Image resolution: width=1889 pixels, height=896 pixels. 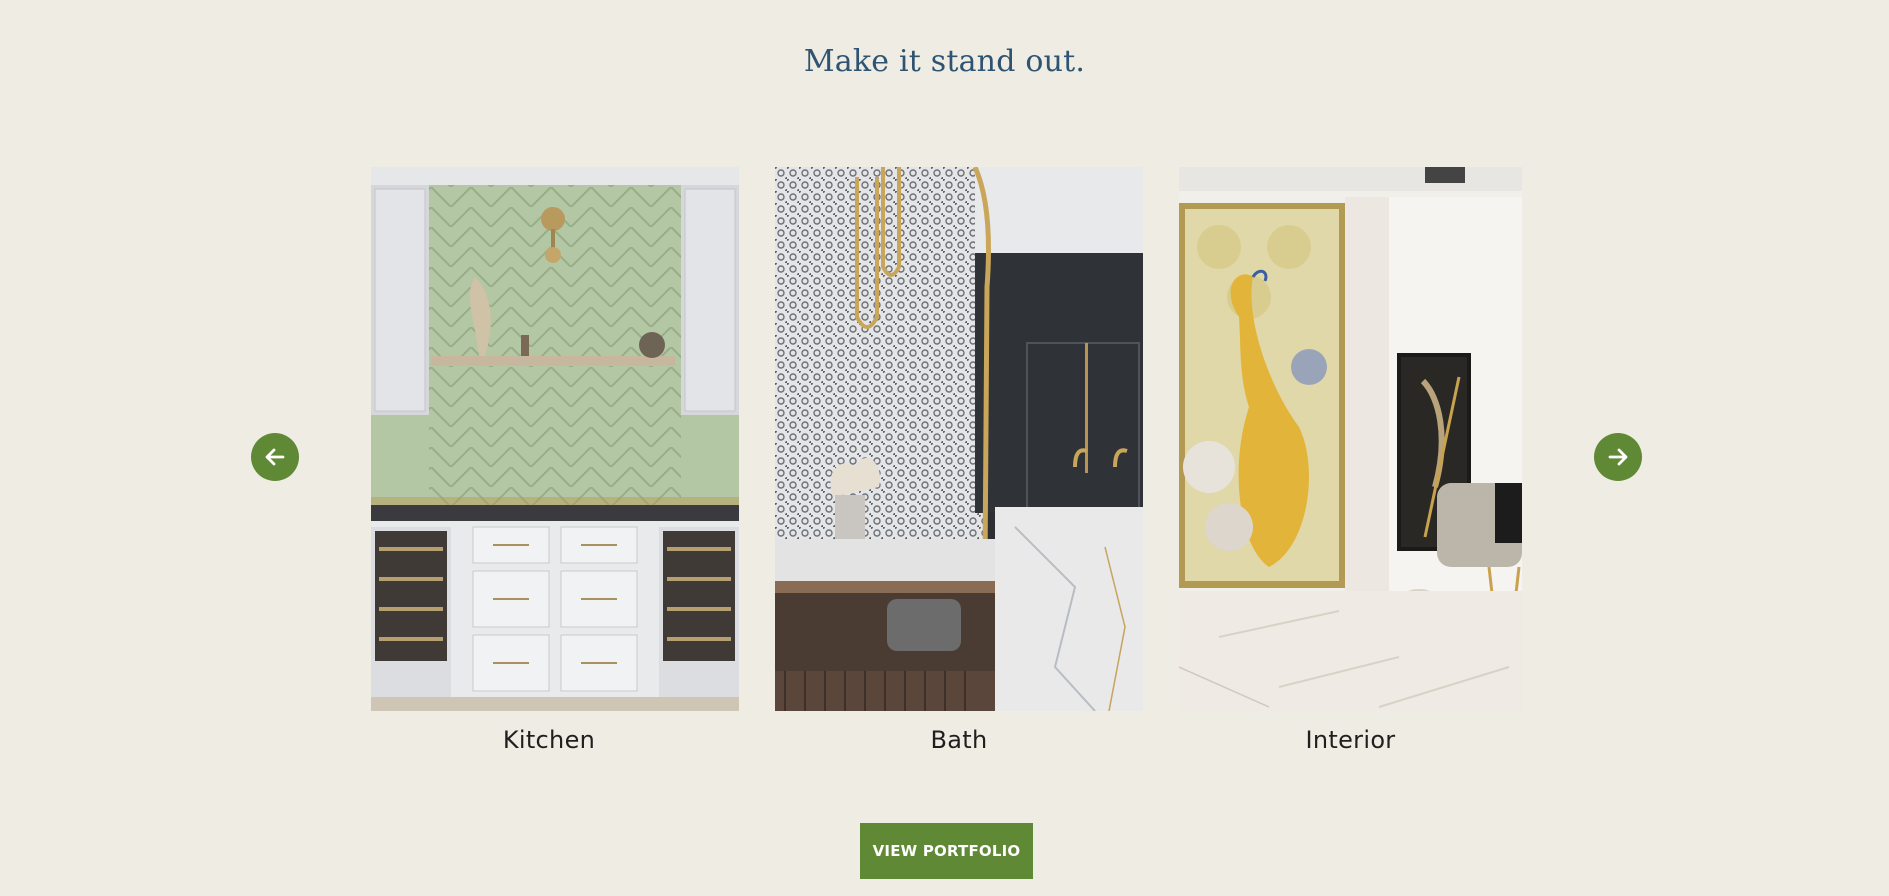 What do you see at coordinates (946, 851) in the screenshot?
I see `view-portfolio-button: VIEW PORTFOLIO` at bounding box center [946, 851].